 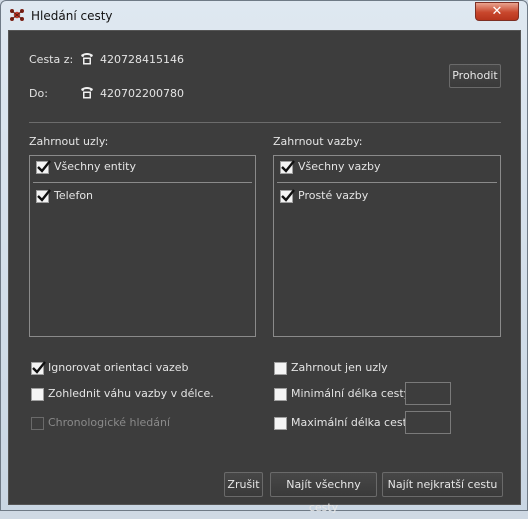 What do you see at coordinates (442, 484) in the screenshot?
I see `find-shortest-path-button: Najít nejkratší cestu` at bounding box center [442, 484].